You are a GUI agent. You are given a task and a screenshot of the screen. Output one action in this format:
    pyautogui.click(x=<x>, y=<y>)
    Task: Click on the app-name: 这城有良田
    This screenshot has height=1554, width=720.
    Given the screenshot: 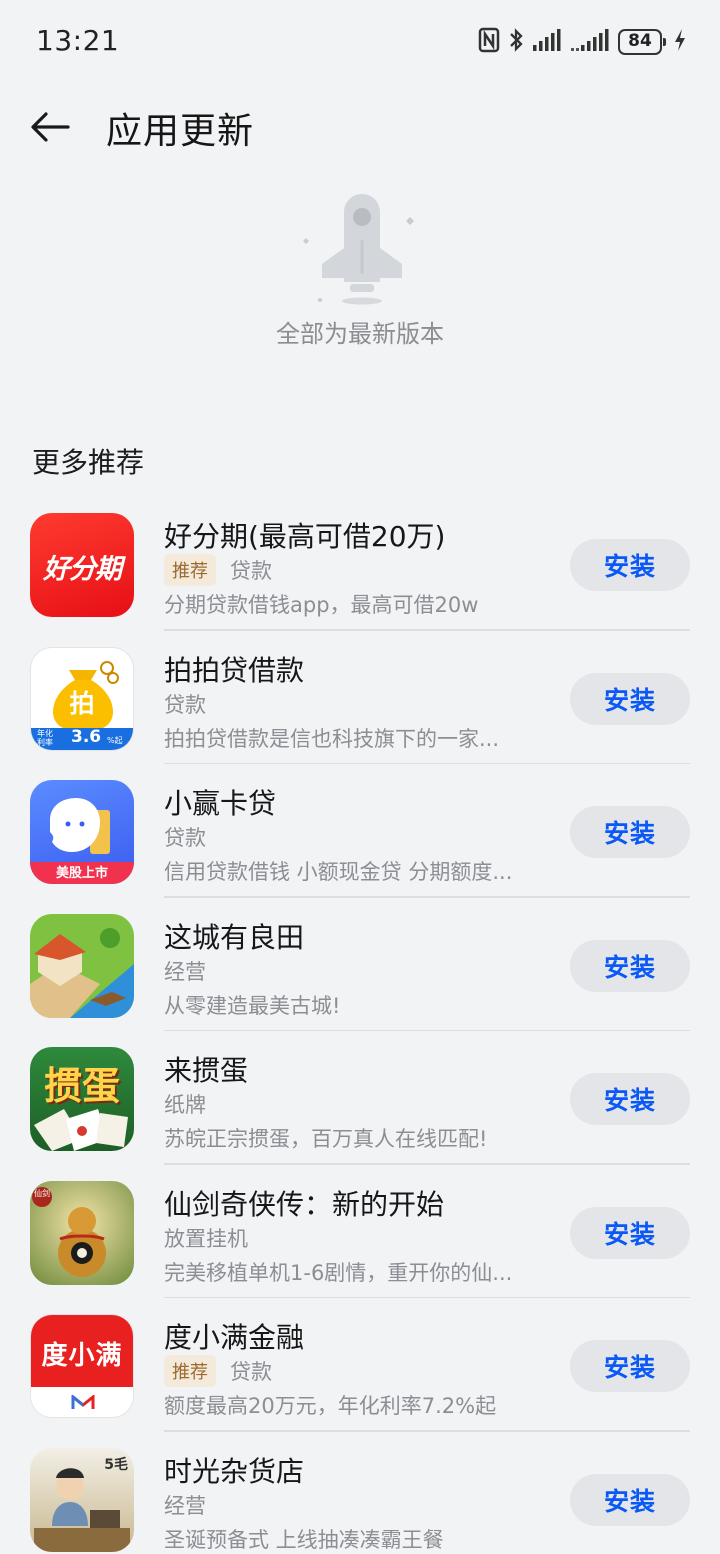 What is the action you would take?
    pyautogui.click(x=234, y=937)
    